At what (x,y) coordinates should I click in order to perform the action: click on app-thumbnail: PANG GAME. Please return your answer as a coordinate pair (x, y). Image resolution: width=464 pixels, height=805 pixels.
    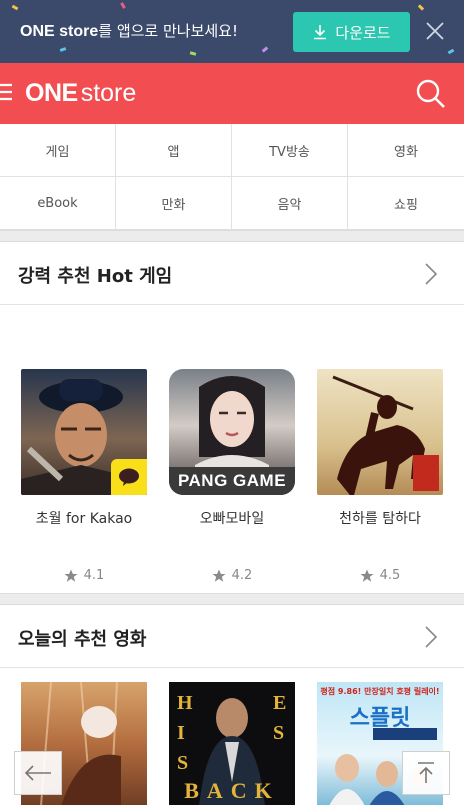
    Looking at the image, I should click on (232, 432).